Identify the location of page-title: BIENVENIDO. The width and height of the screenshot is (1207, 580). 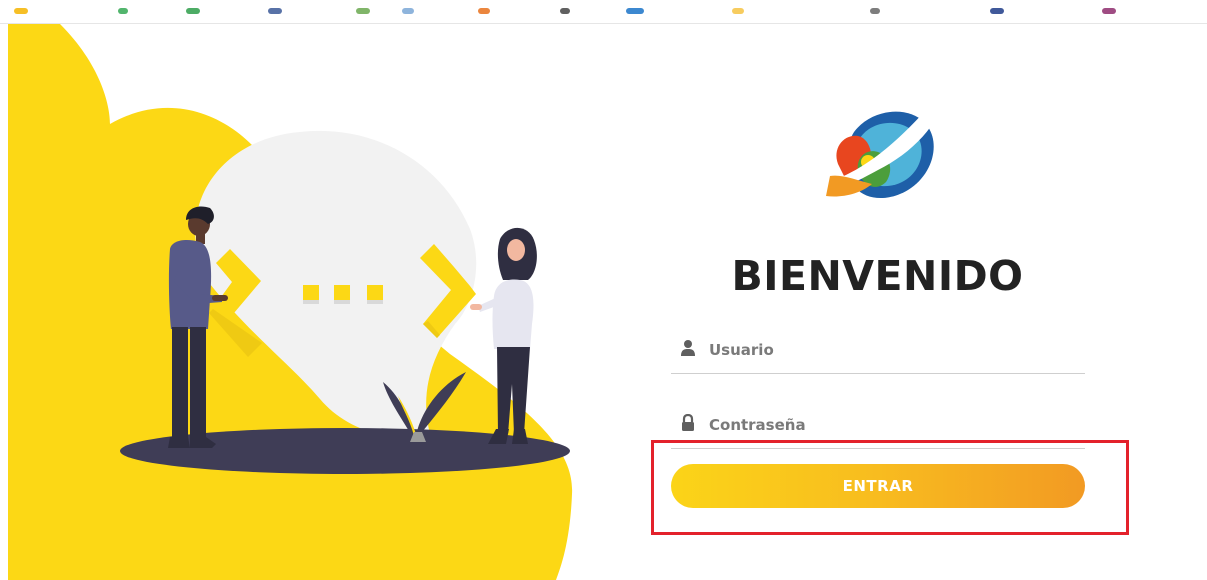
(877, 276).